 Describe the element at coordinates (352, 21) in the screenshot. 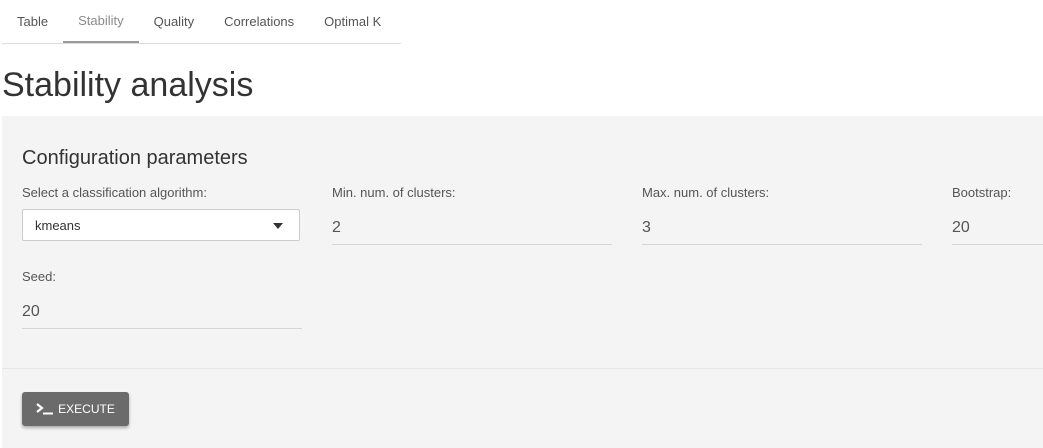

I see `tab-optimal-k: Optimal K` at that location.